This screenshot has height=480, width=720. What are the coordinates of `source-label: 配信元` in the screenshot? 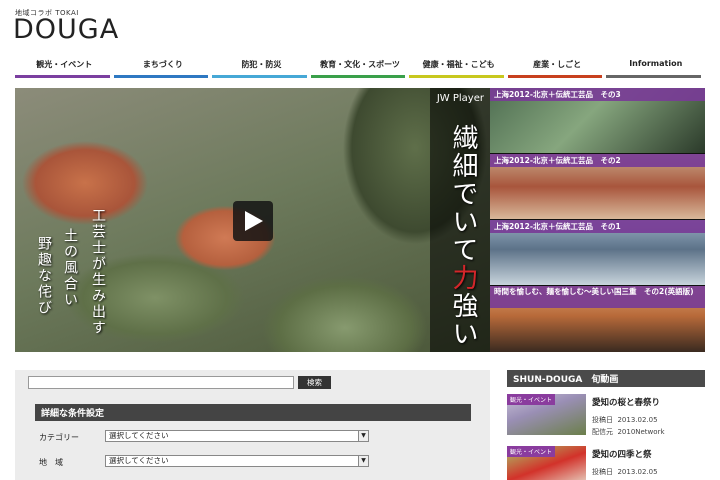 It's located at (602, 432).